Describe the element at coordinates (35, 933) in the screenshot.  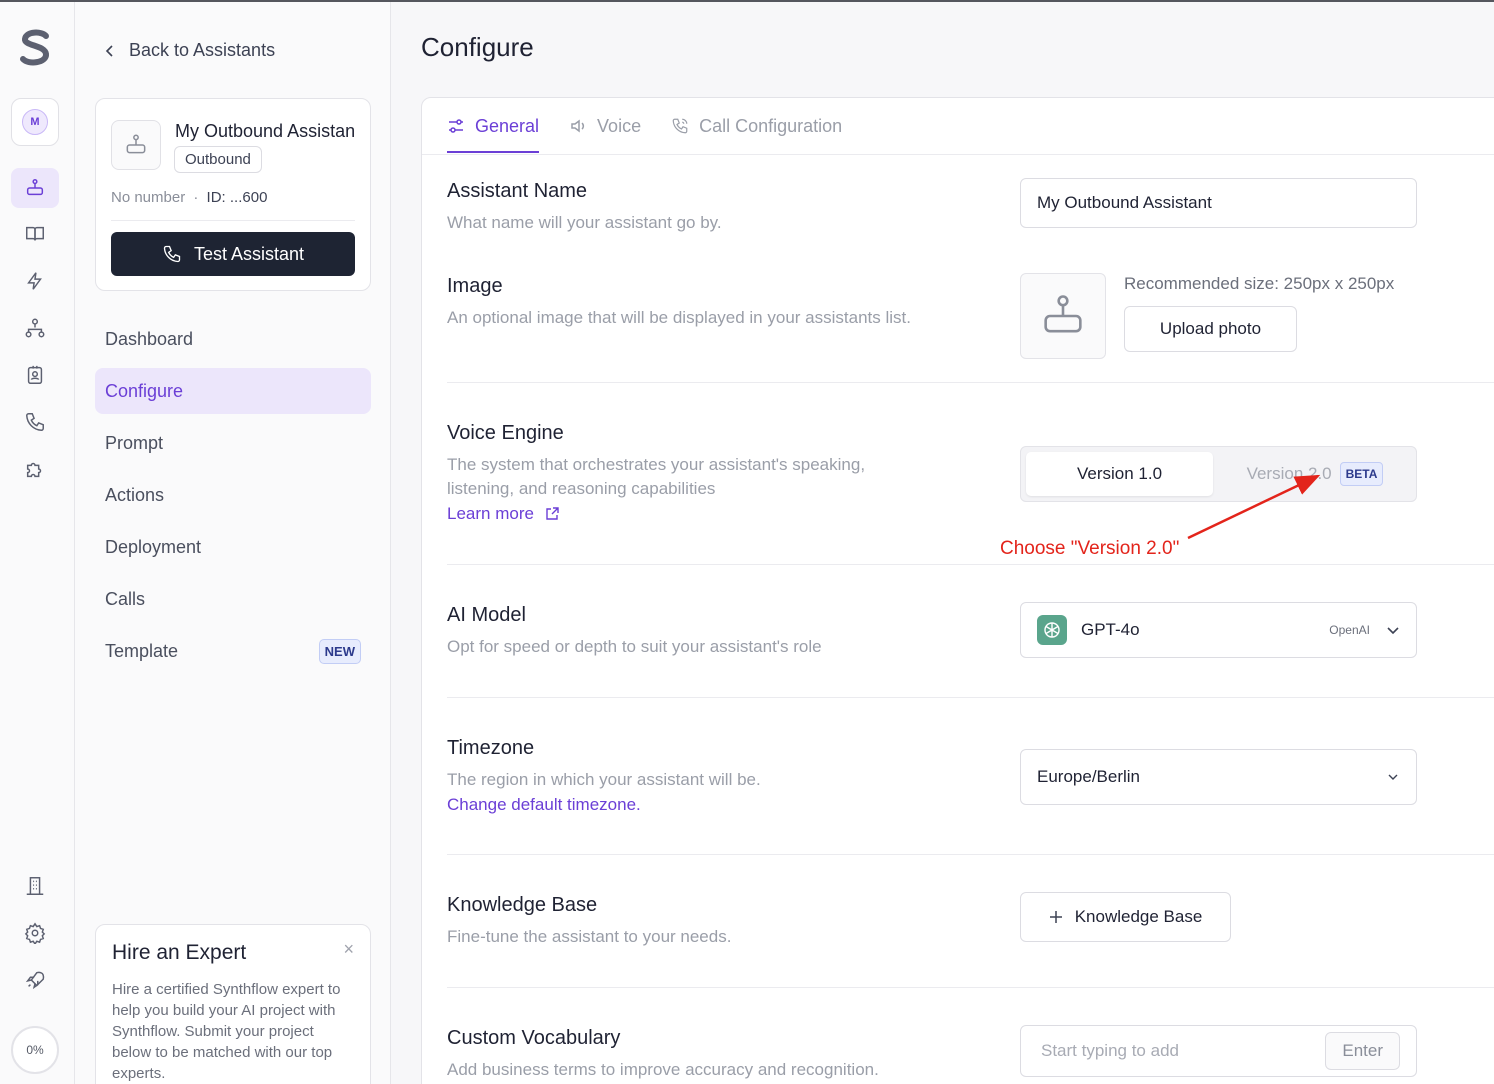
I see `gear-icon` at that location.